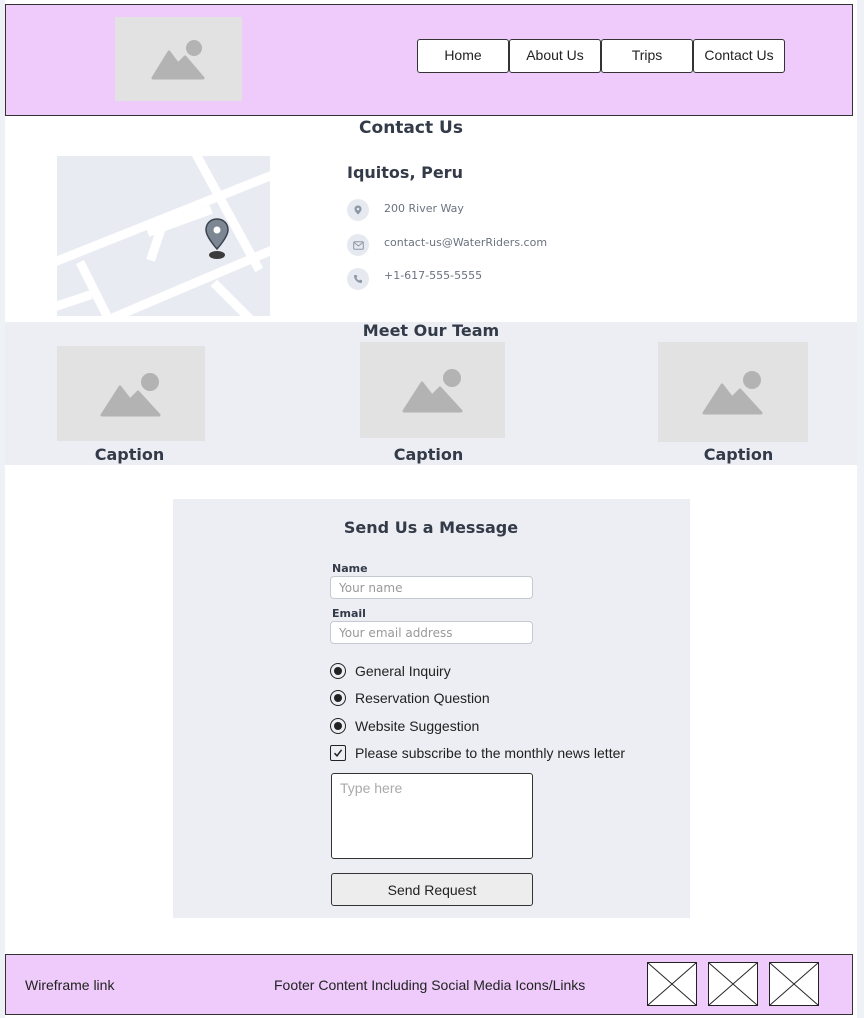  What do you see at coordinates (463, 56) in the screenshot?
I see `nav-home-button: Home` at bounding box center [463, 56].